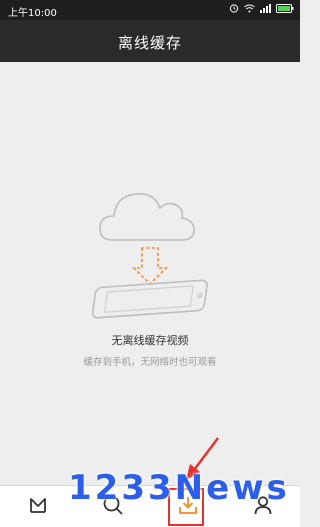 The image size is (320, 527). Describe the element at coordinates (150, 362) in the screenshot. I see `empty-state-subtitle: 缓存到手机，无网络时也可观看` at that location.